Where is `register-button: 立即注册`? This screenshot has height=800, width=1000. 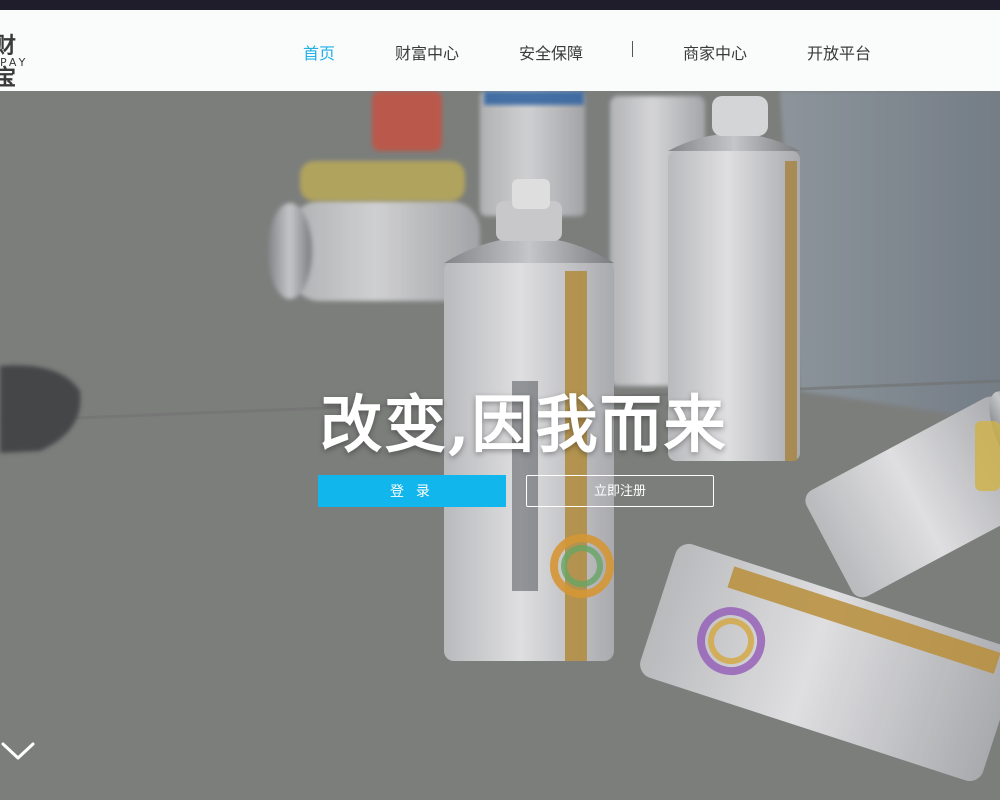
register-button: 立即注册 is located at coordinates (620, 491).